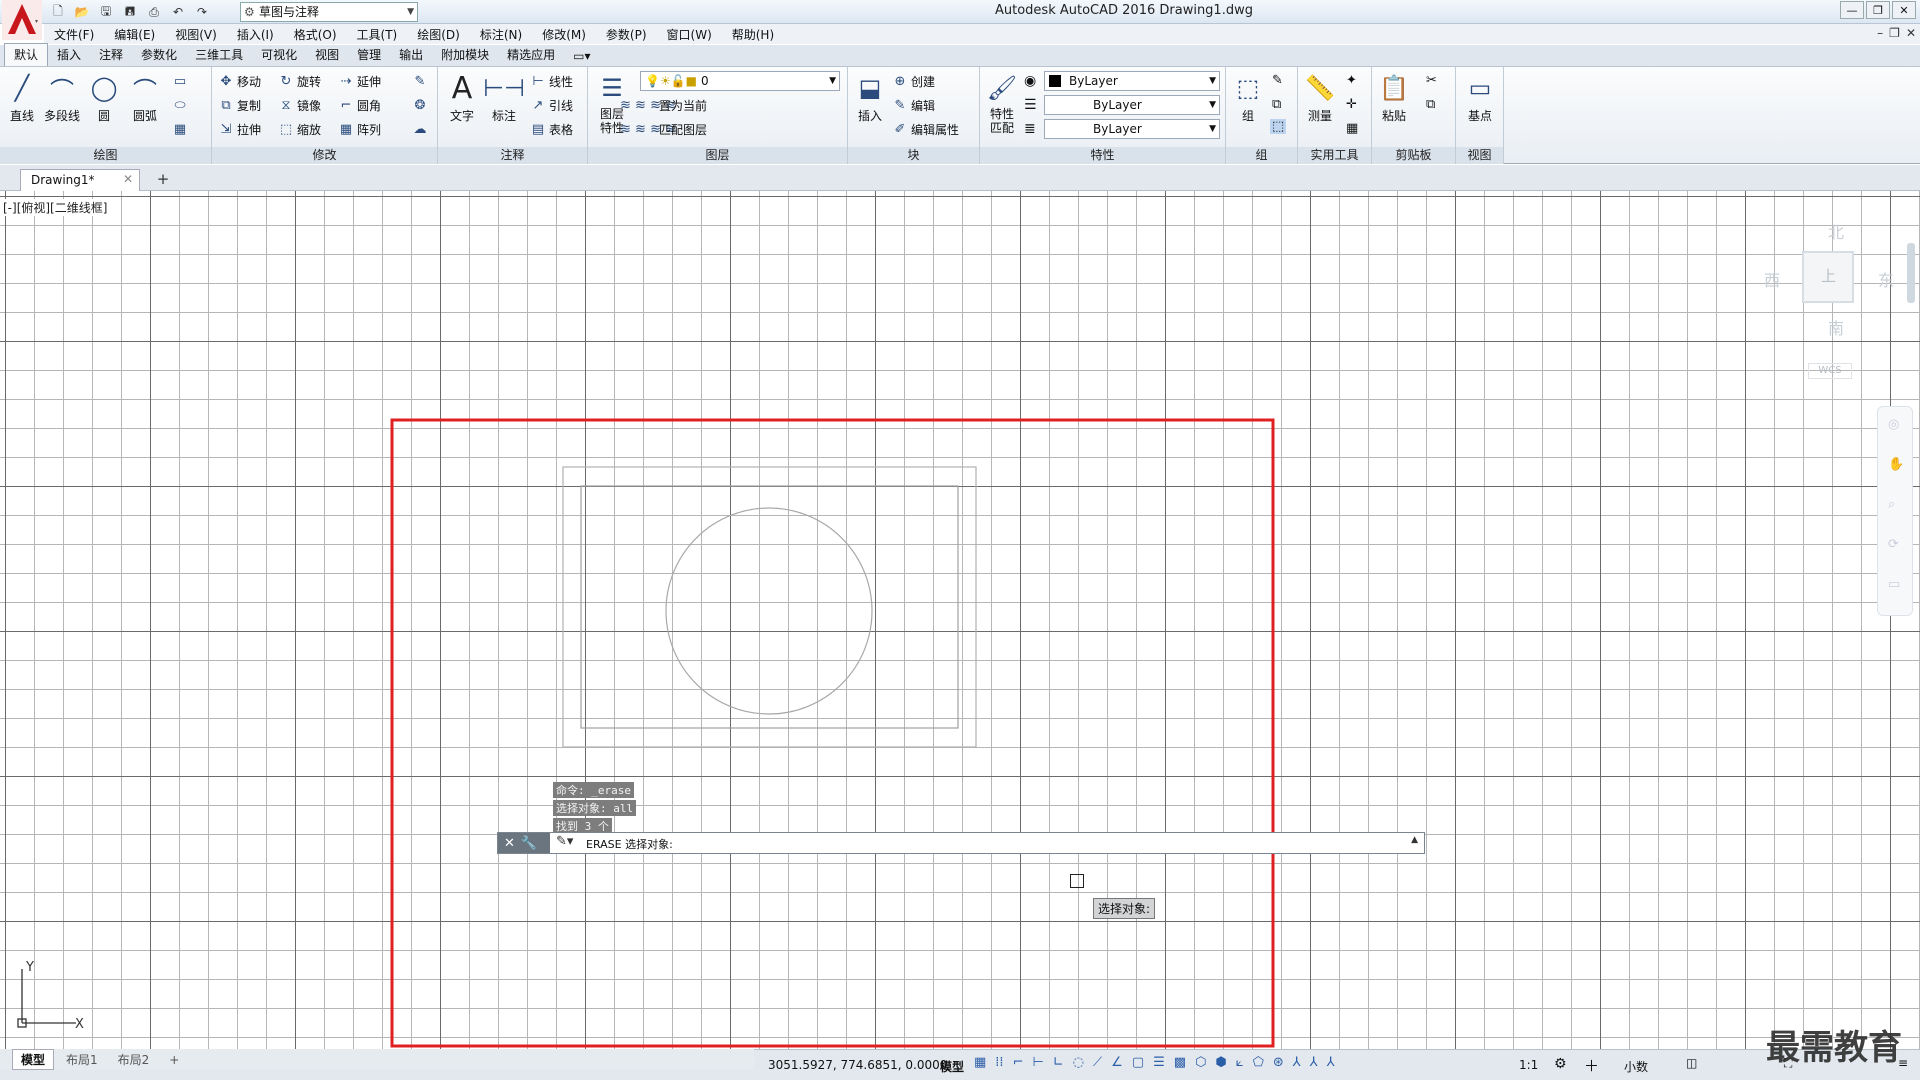 The image size is (1920, 1080). What do you see at coordinates (80, 180) in the screenshot?
I see `file-tab-drawing1: Drawing1* ✕` at bounding box center [80, 180].